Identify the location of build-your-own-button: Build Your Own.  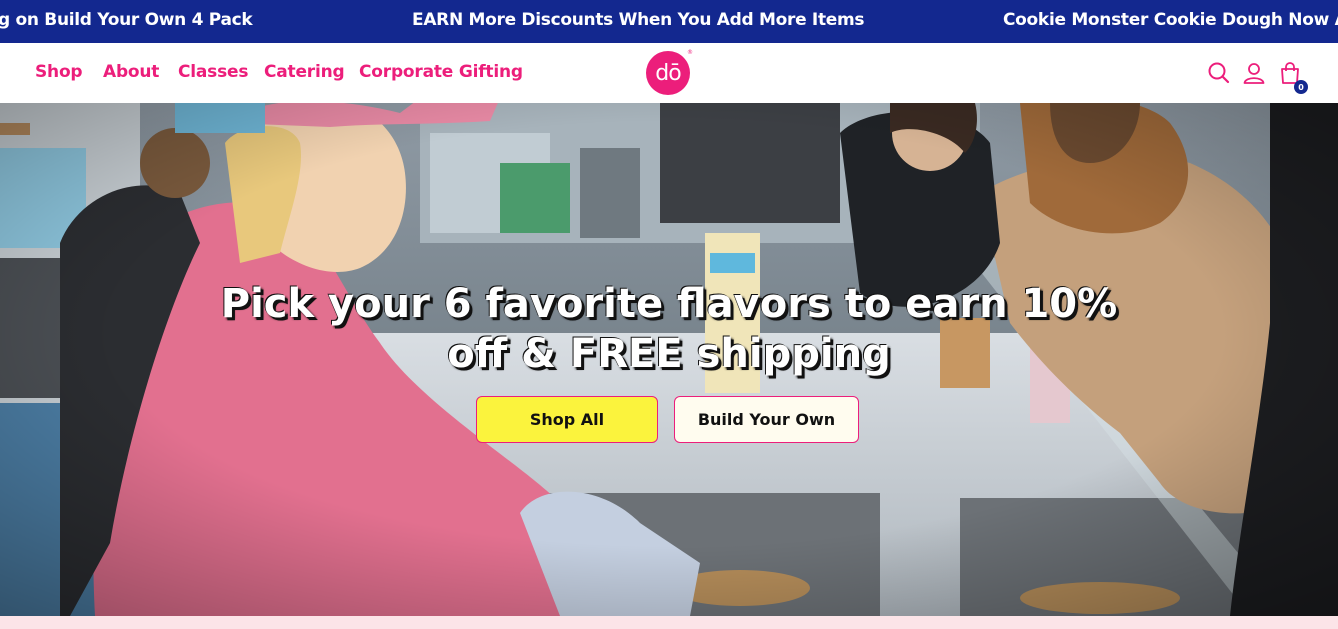
(766, 419).